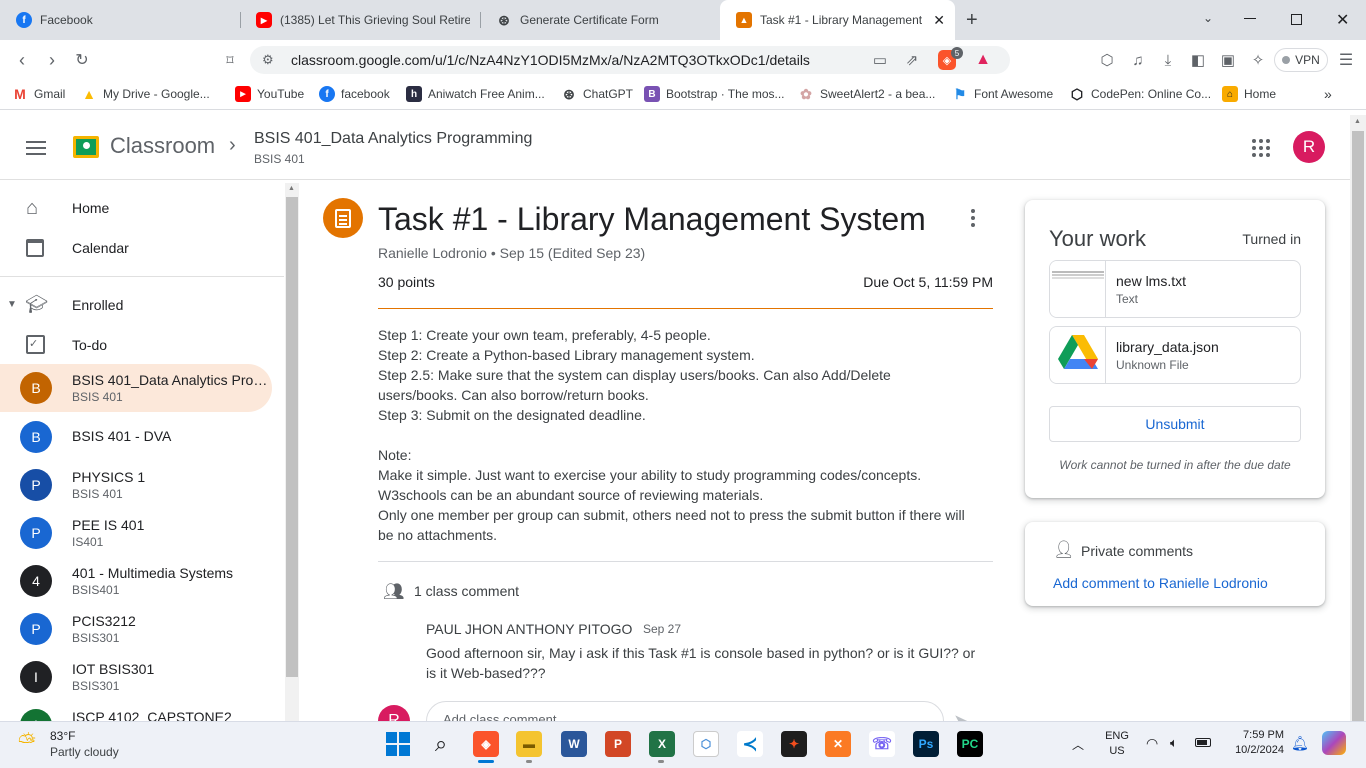  I want to click on extensions-icon: ⬡, so click(1107, 60).